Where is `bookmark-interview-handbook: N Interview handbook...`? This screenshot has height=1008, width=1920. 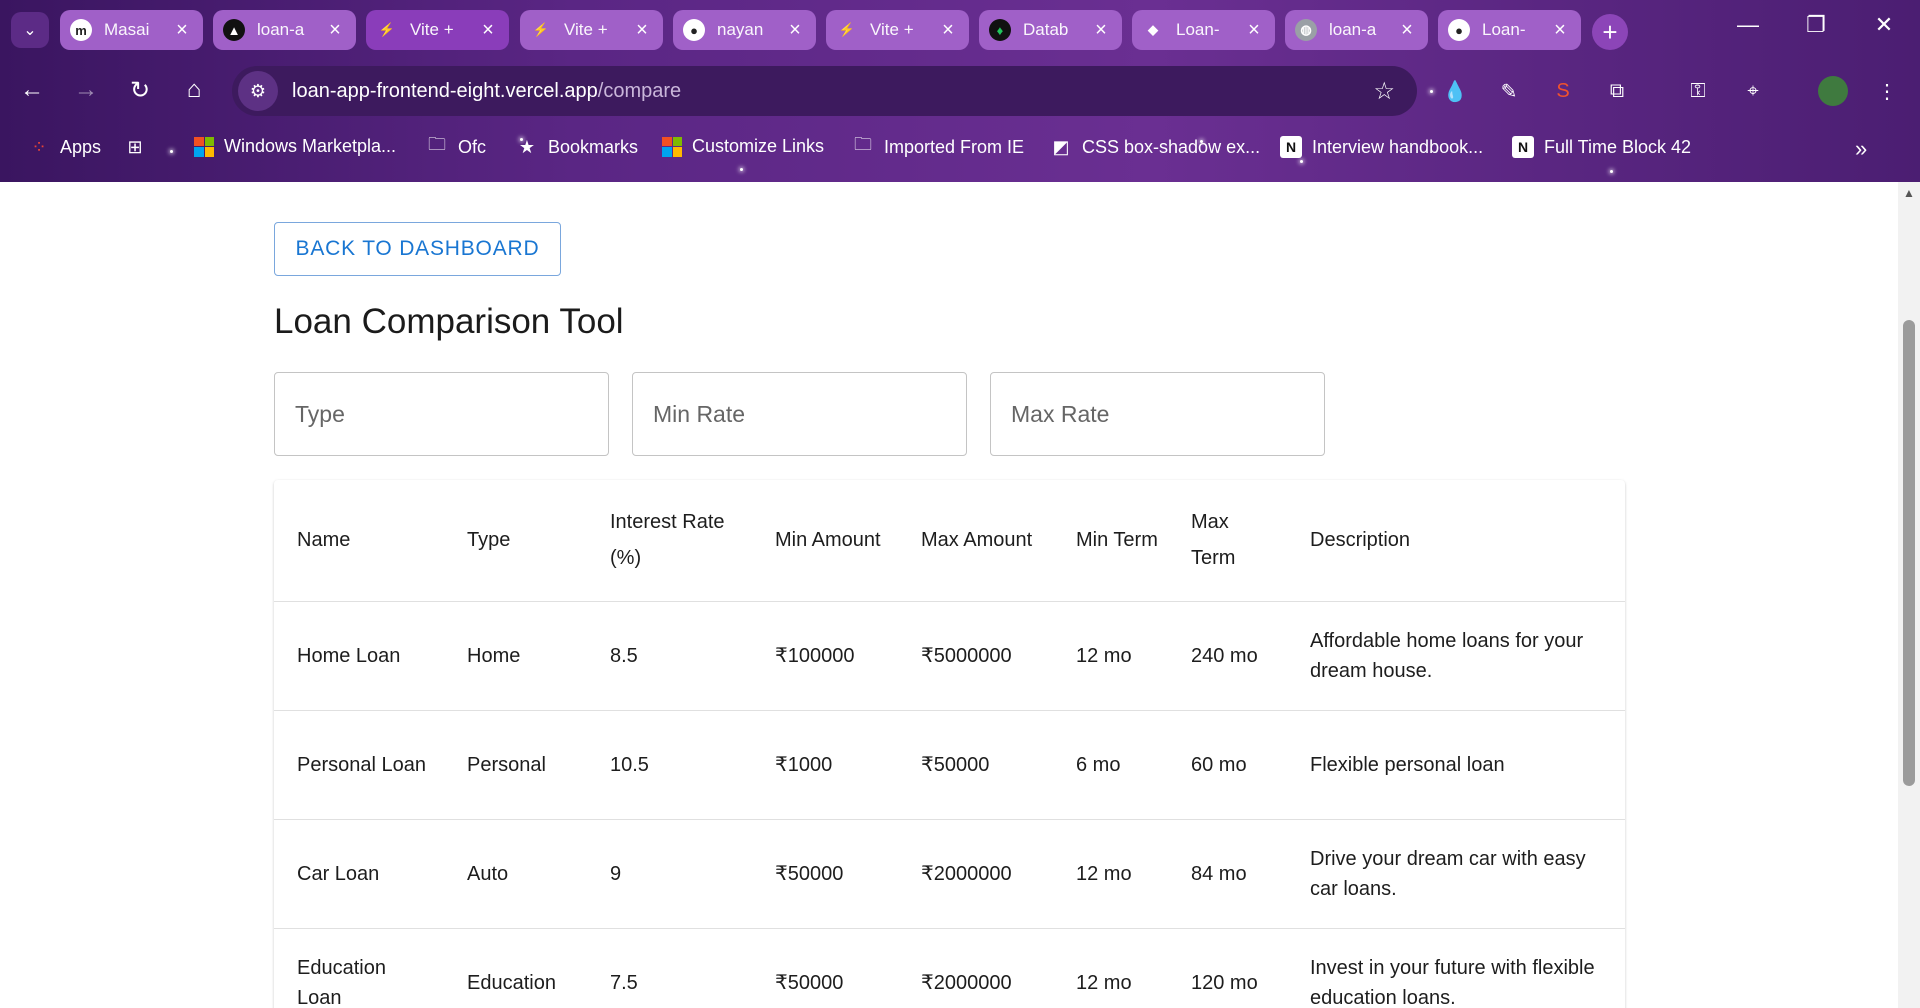 bookmark-interview-handbook: N Interview handbook... is located at coordinates (1381, 147).